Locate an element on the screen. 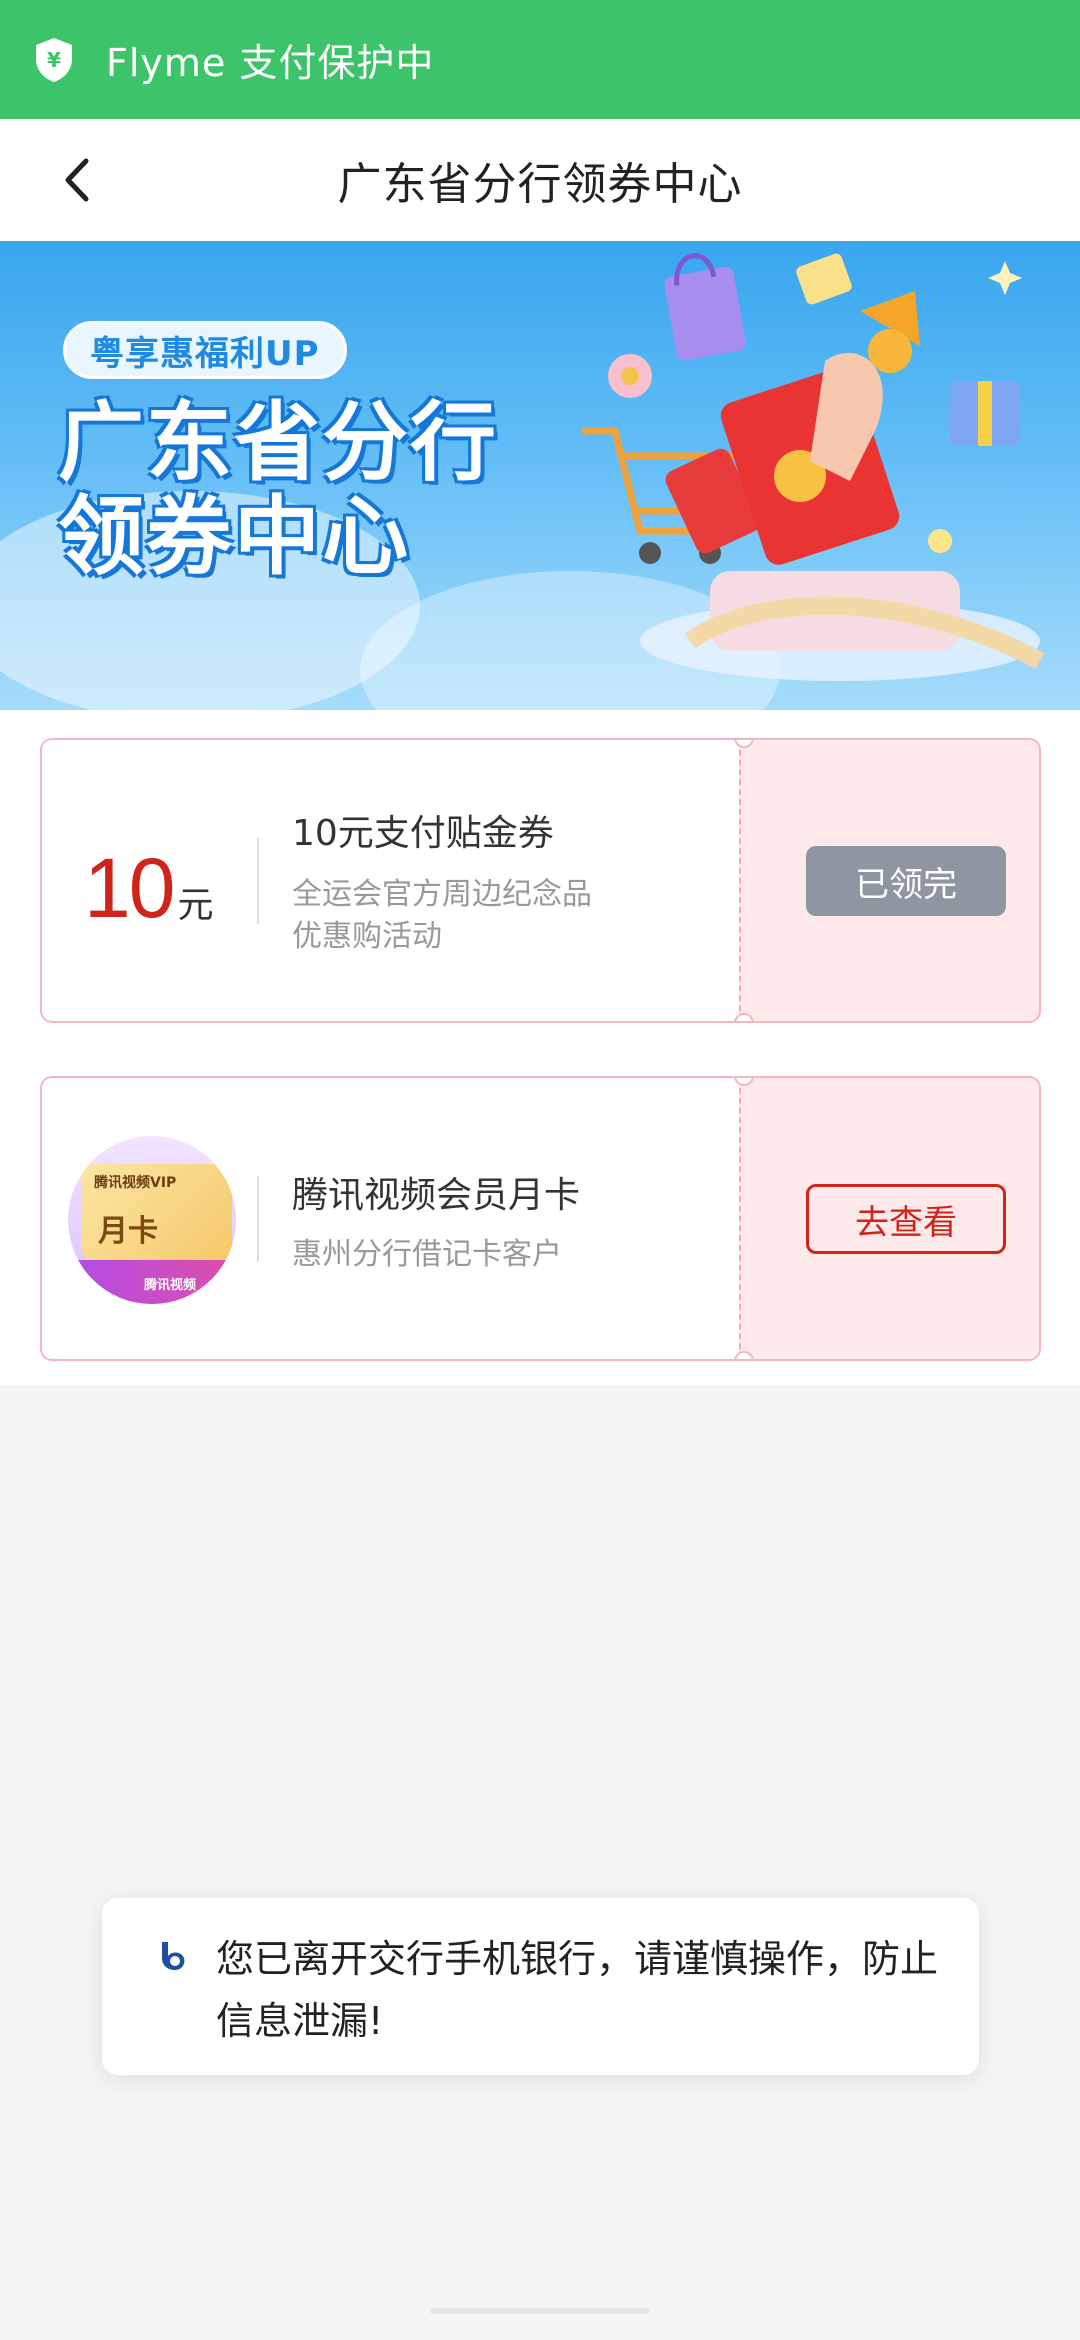 The height and width of the screenshot is (2340, 1080). tencent-video-vip-thumbnail: 腾讯视频VIP 月卡 腾讯视频 is located at coordinates (152, 1220).